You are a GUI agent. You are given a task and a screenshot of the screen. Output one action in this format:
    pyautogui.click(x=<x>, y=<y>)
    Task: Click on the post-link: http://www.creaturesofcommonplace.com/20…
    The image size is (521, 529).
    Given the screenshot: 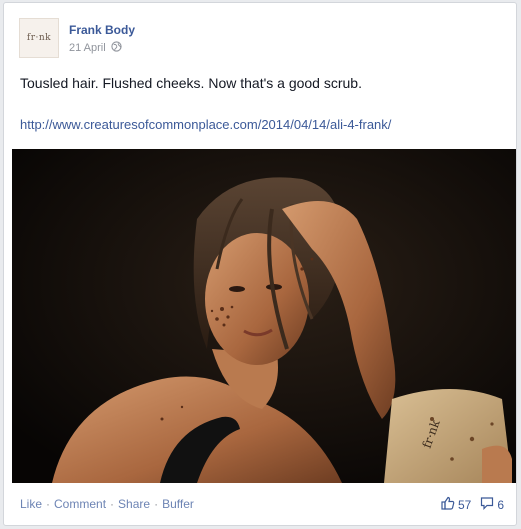 What is the action you would take?
    pyautogui.click(x=205, y=124)
    